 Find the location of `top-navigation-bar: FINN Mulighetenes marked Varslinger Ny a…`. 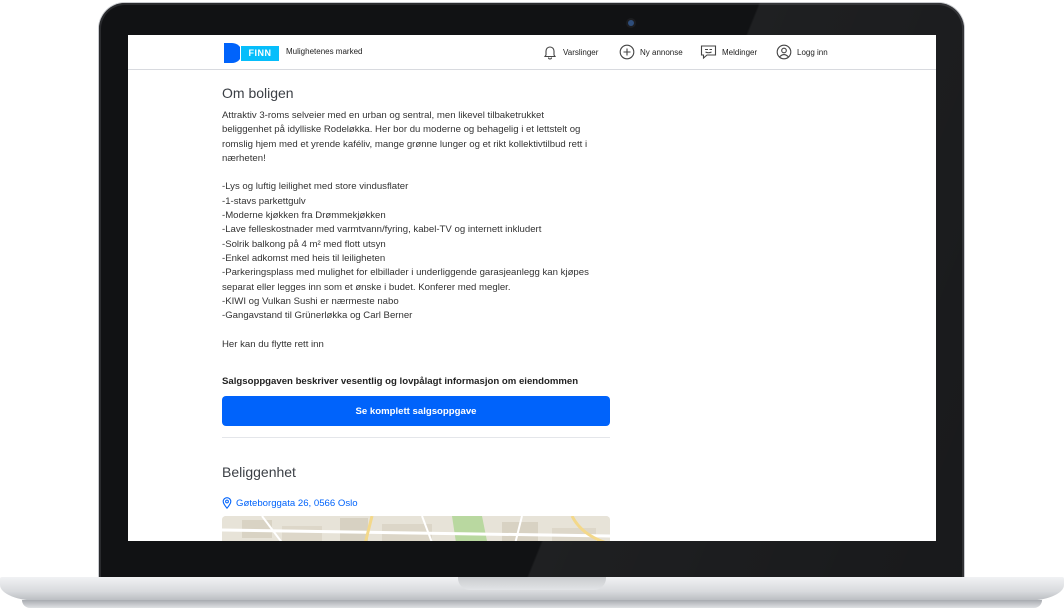

top-navigation-bar: FINN Mulighetenes marked Varslinger Ny a… is located at coordinates (532, 52).